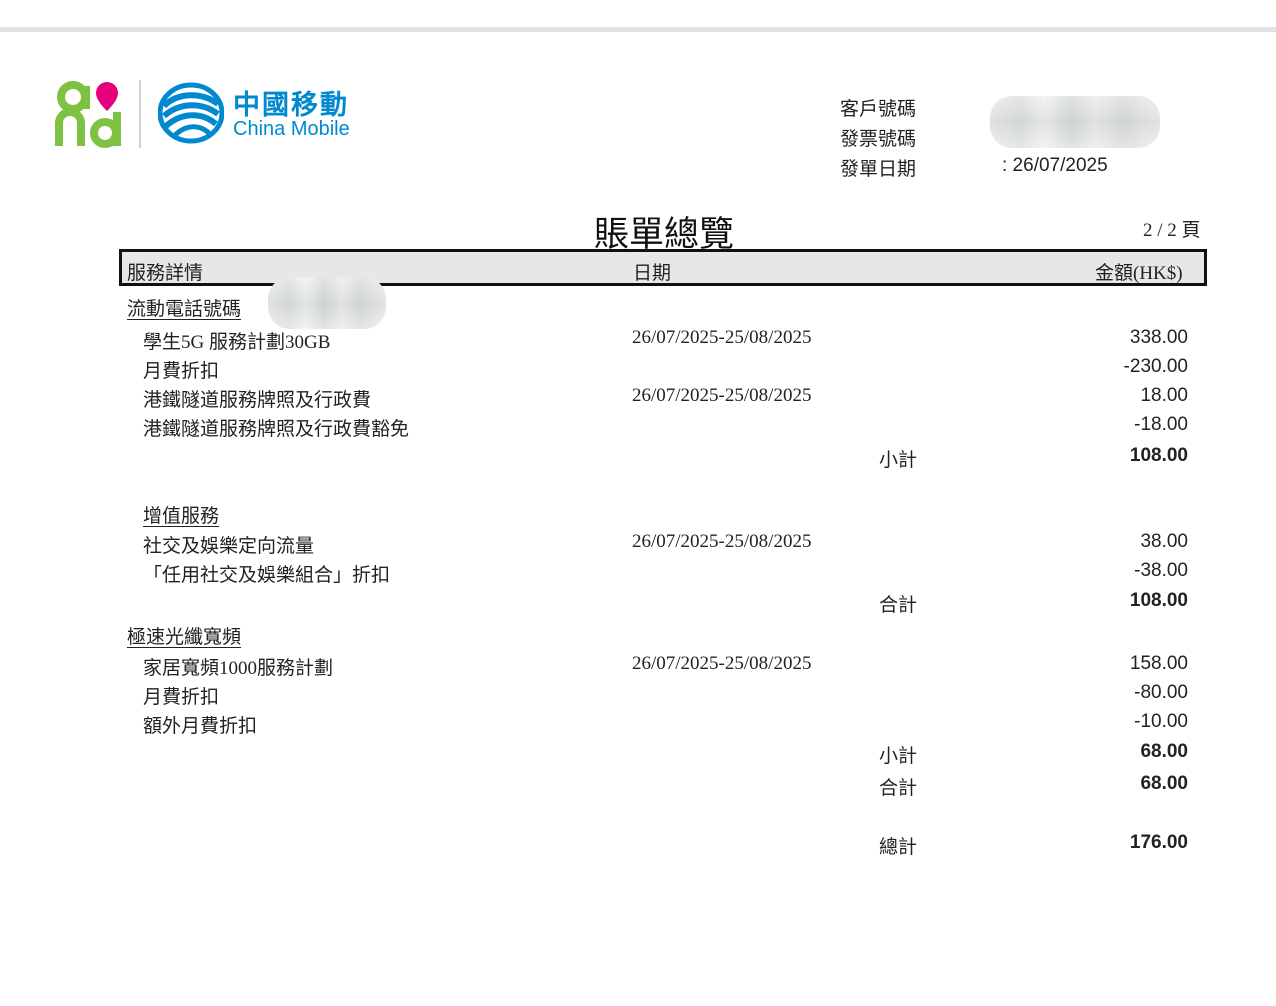 The image size is (1276, 1006). What do you see at coordinates (1172, 230) in the screenshot?
I see `page-number: 2 / 2 頁` at bounding box center [1172, 230].